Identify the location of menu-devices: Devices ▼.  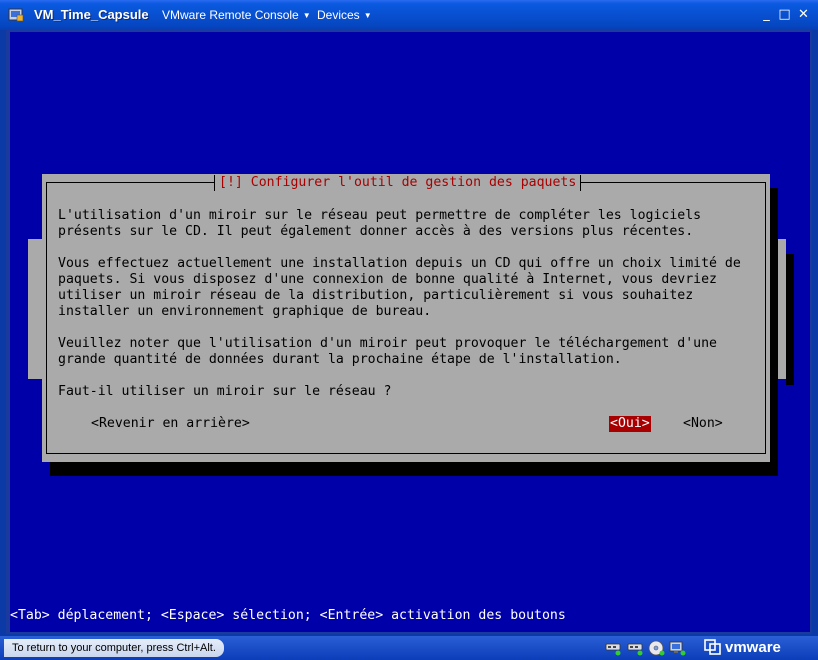
(344, 15).